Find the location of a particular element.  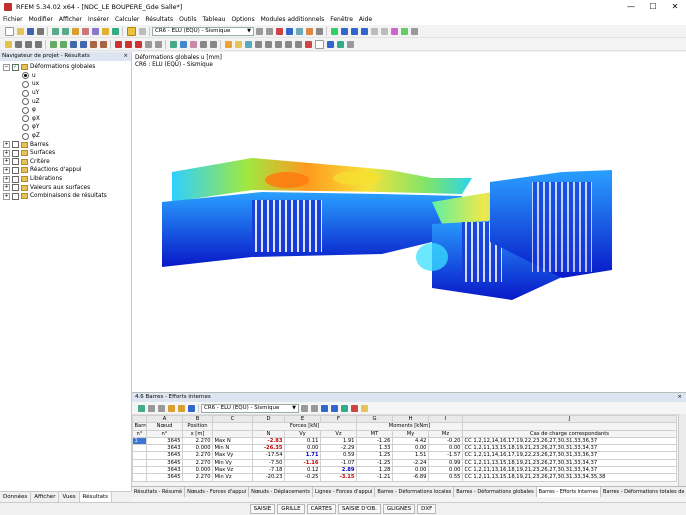

cell-node: 3643 is located at coordinates (164, 448).